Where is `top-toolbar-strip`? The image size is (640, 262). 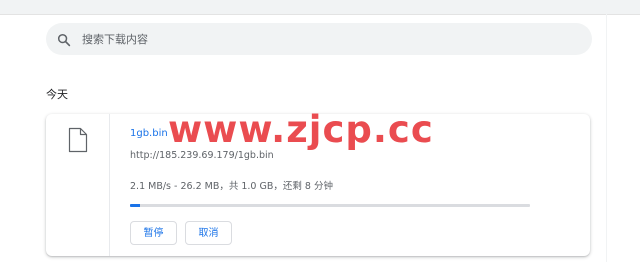 top-toolbar-strip is located at coordinates (320, 7).